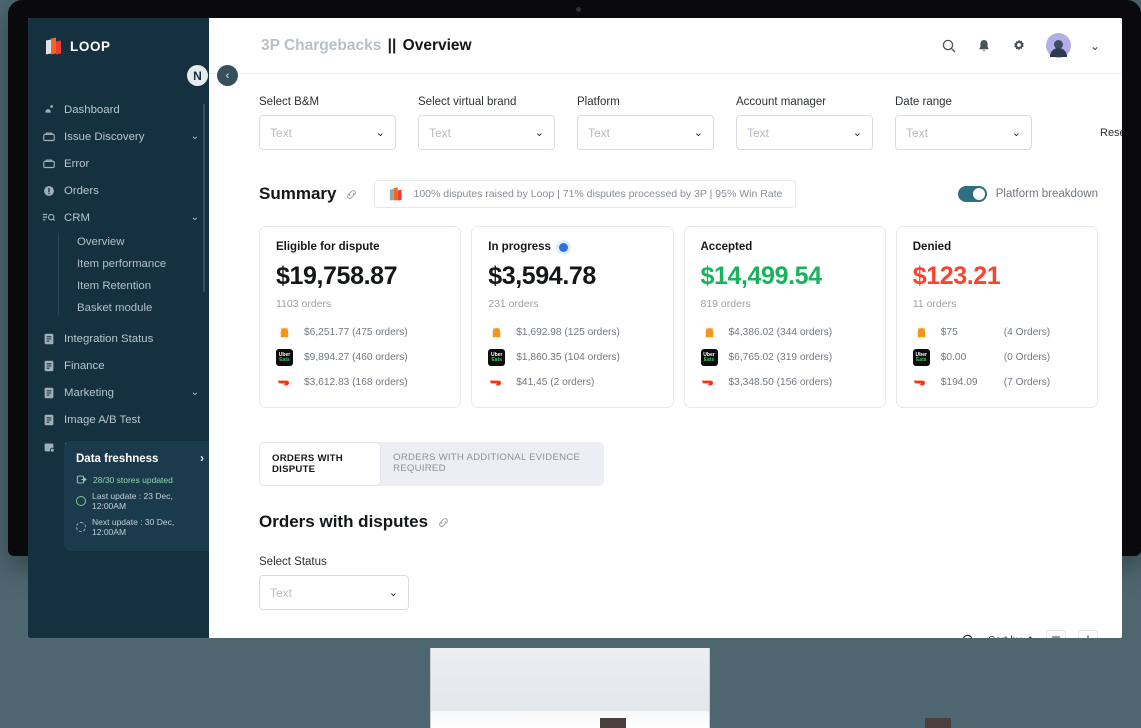 The image size is (1141, 728). I want to click on sidebar-item-finance: Finance, so click(118, 365).